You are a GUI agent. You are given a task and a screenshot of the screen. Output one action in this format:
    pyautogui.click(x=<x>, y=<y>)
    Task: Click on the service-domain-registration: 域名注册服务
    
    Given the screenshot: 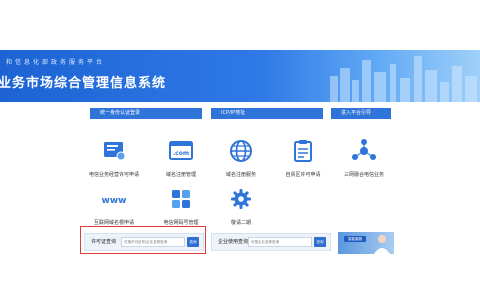 What is the action you would take?
    pyautogui.click(x=241, y=158)
    